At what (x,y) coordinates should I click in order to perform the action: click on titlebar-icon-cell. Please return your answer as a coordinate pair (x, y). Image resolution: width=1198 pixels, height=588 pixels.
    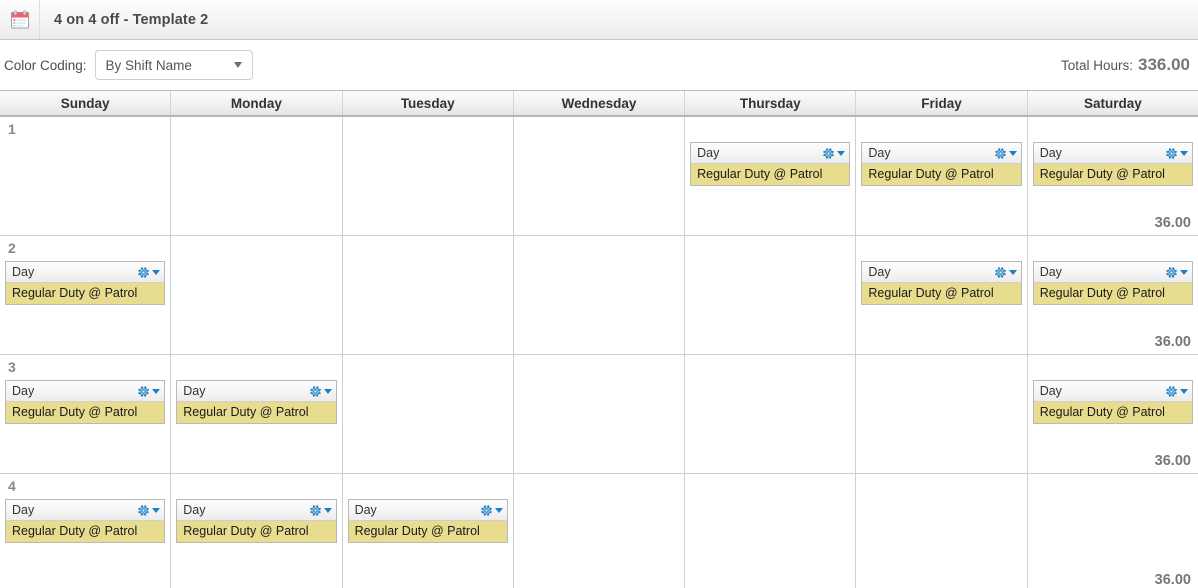
    Looking at the image, I should click on (20, 19).